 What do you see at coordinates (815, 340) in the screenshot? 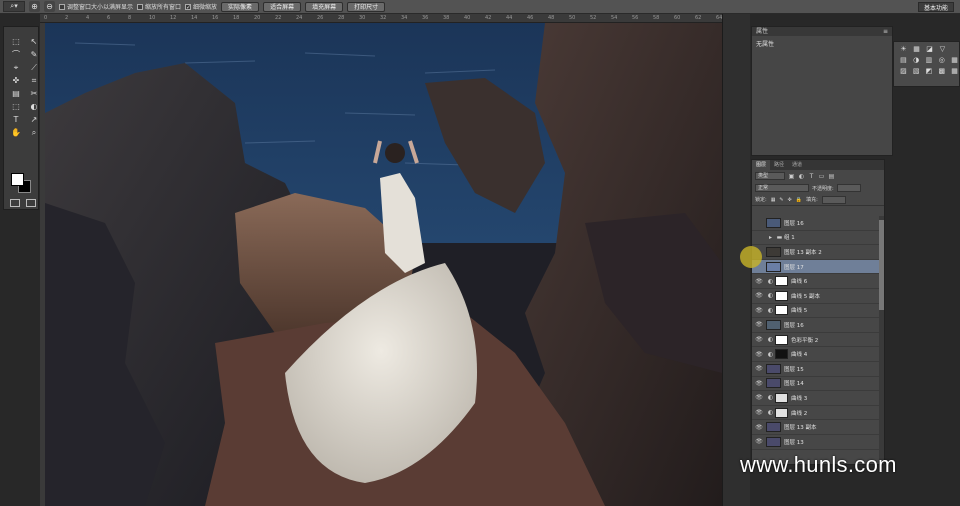
I see `layer-row: 👁 ◐ 色彩平衡 2` at bounding box center [815, 340].